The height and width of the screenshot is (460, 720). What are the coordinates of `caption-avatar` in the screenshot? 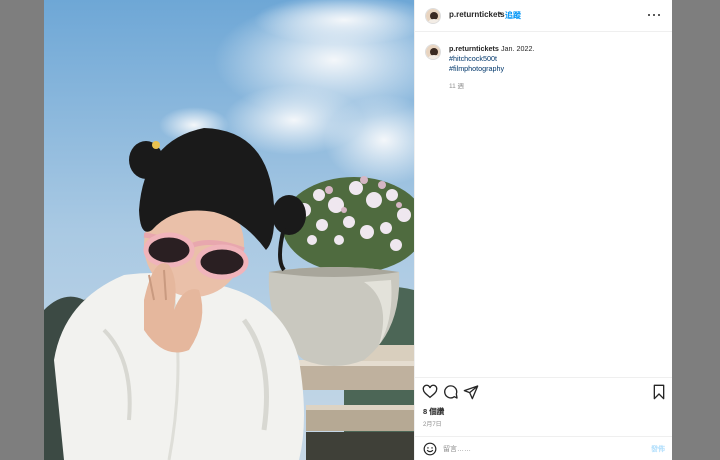 It's located at (433, 52).